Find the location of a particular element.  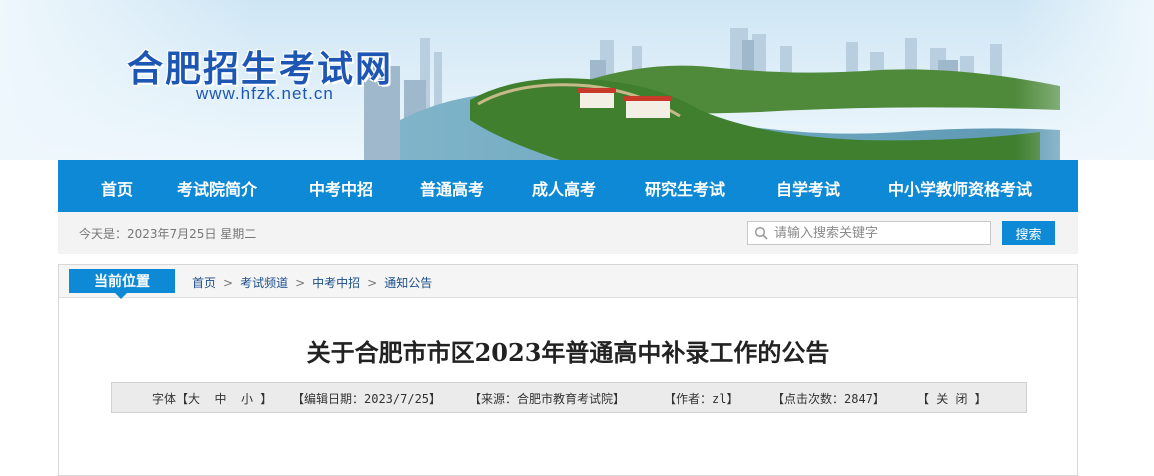

font-medium-button: 中 is located at coordinates (220, 399).